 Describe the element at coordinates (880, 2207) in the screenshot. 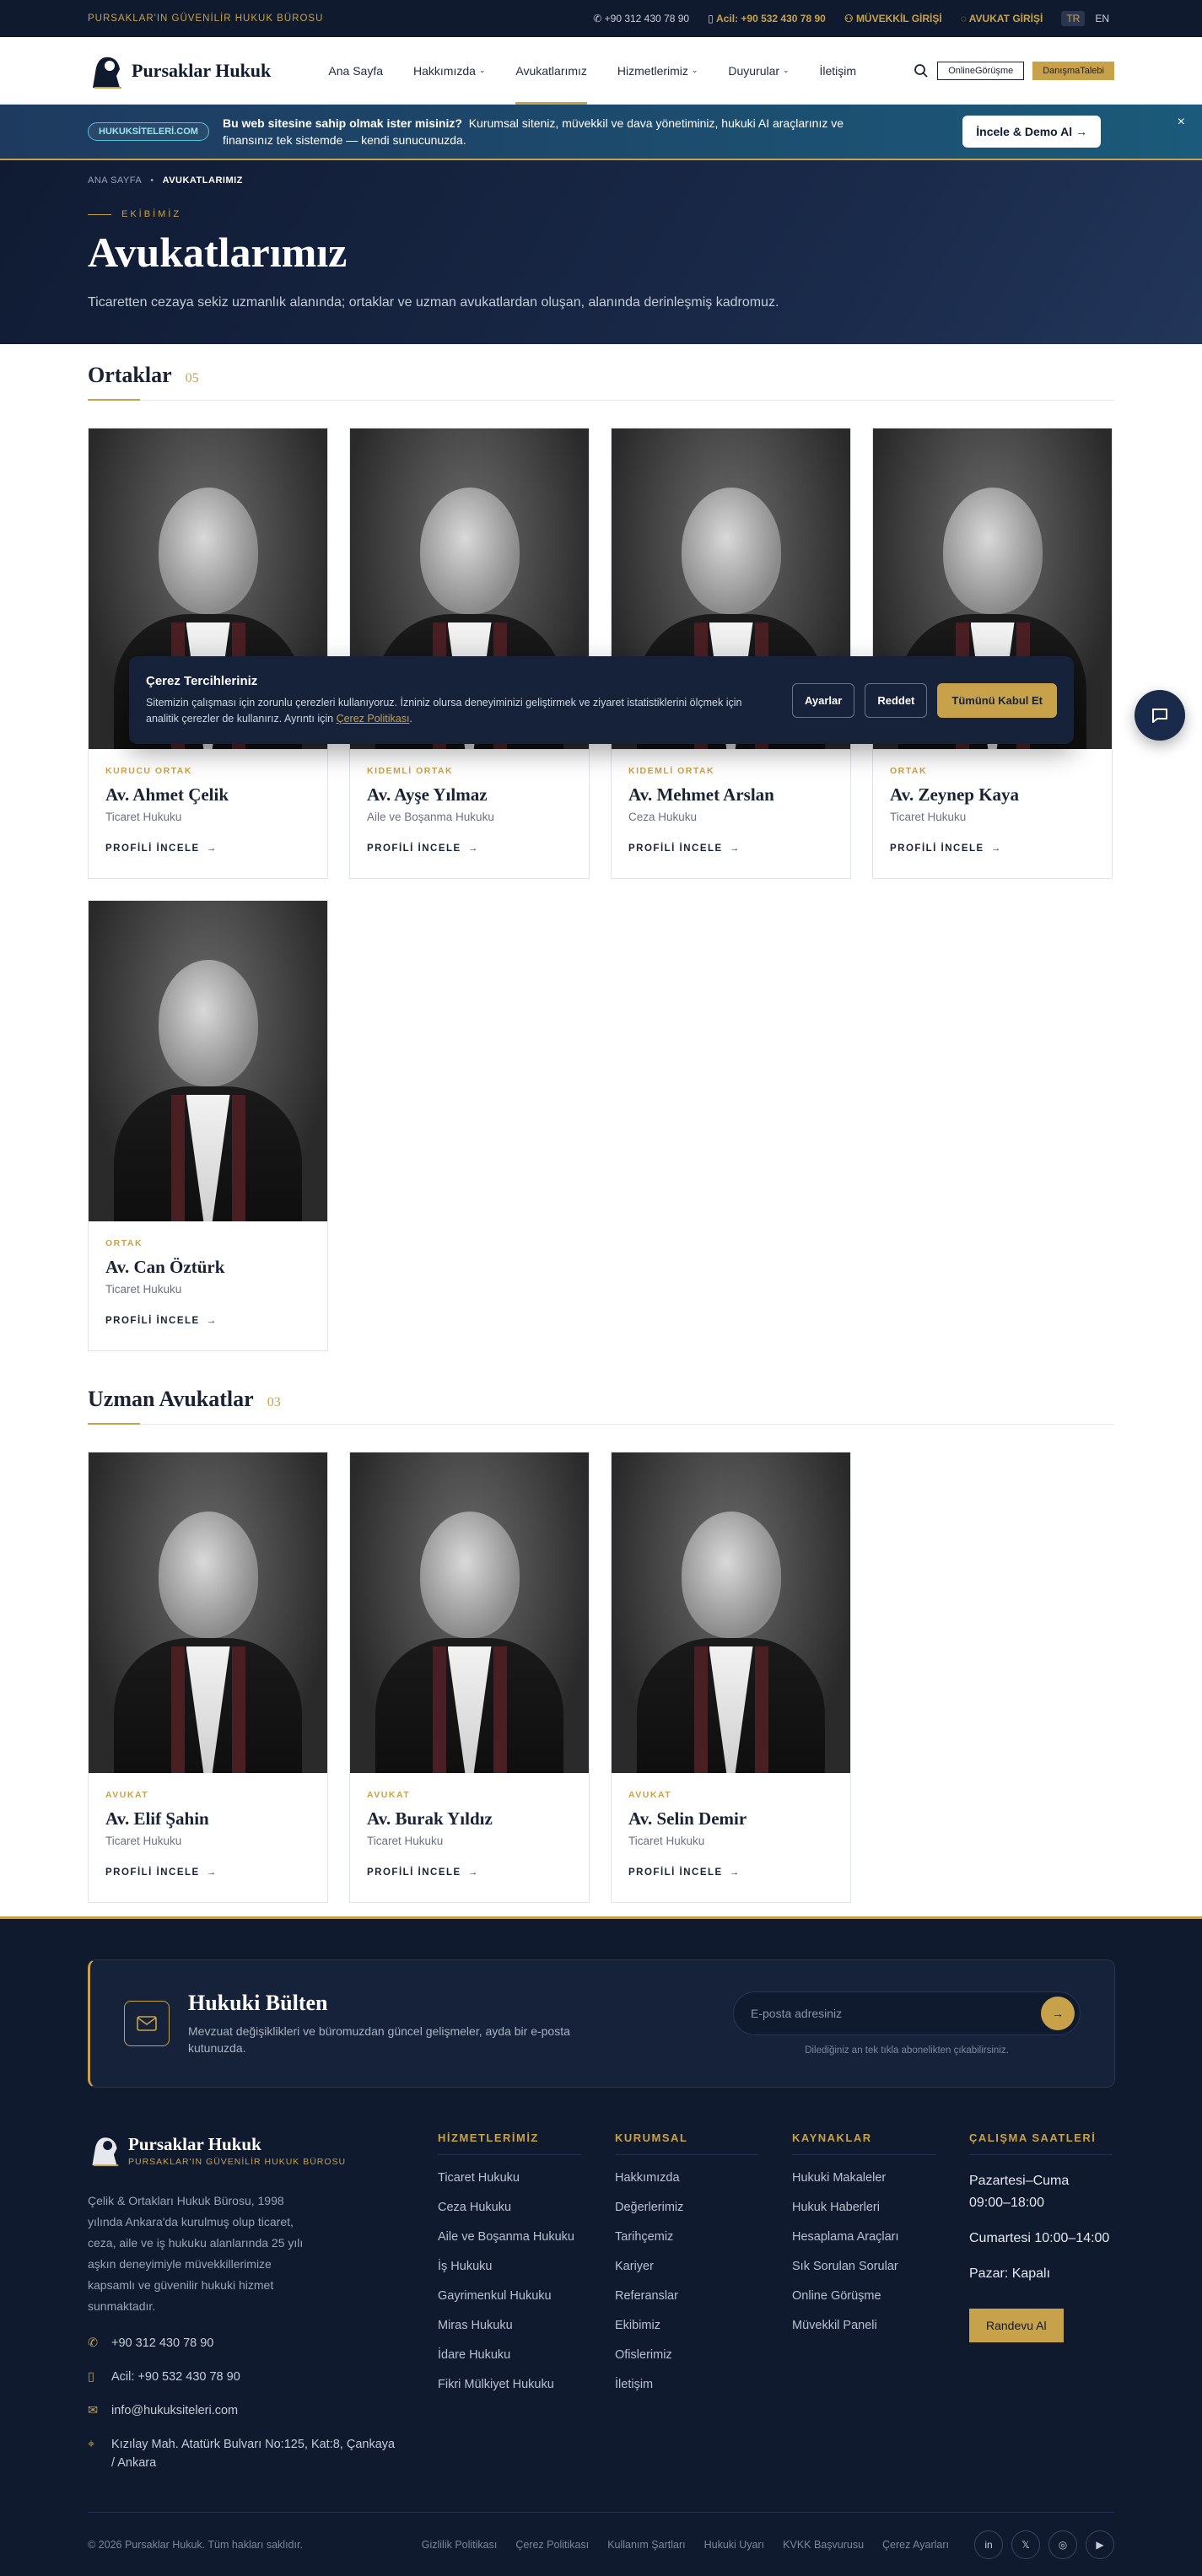

I see `footer-resource-link: Hukuk Haberleri` at that location.